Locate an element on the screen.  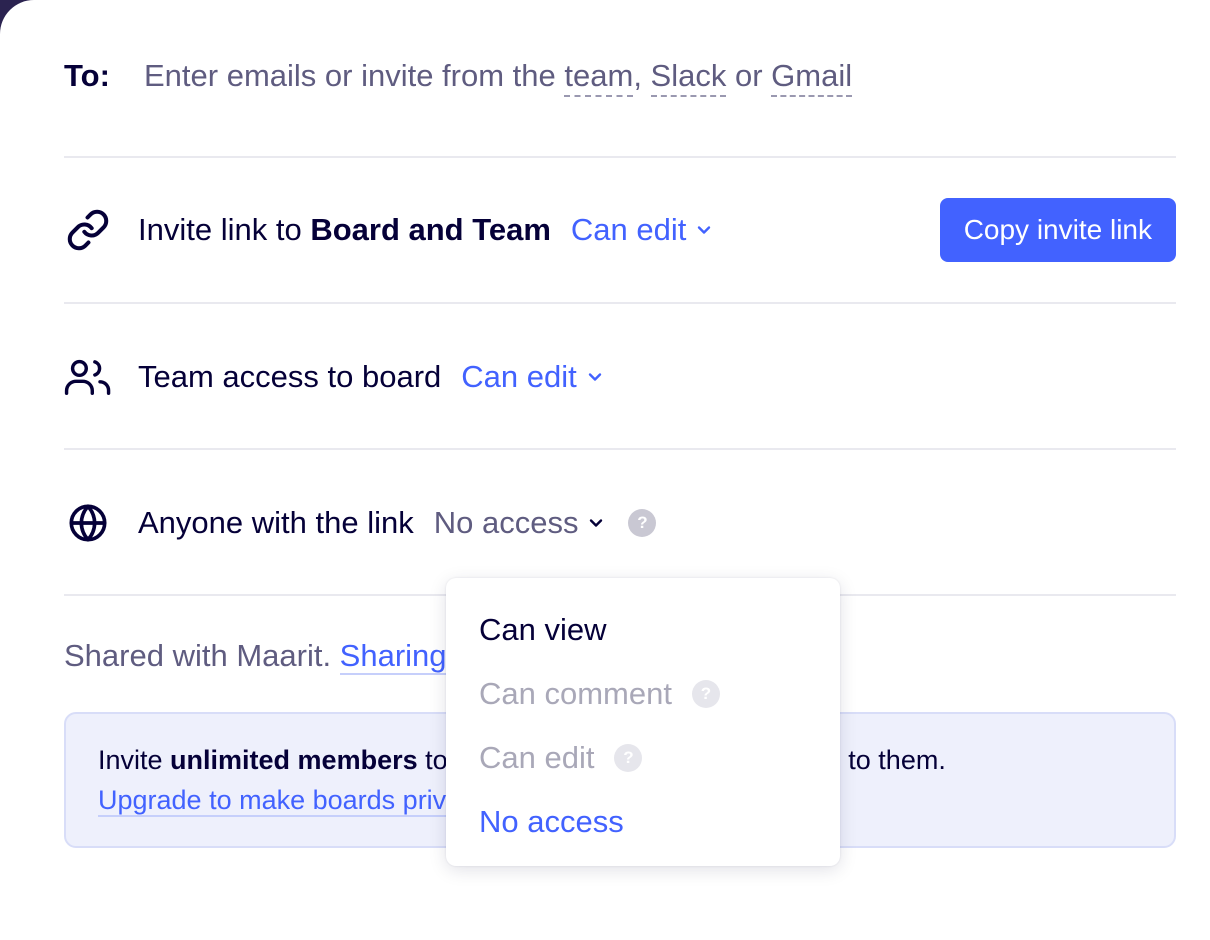
anyone-permission-dropdown: No access is located at coordinates (519, 523).